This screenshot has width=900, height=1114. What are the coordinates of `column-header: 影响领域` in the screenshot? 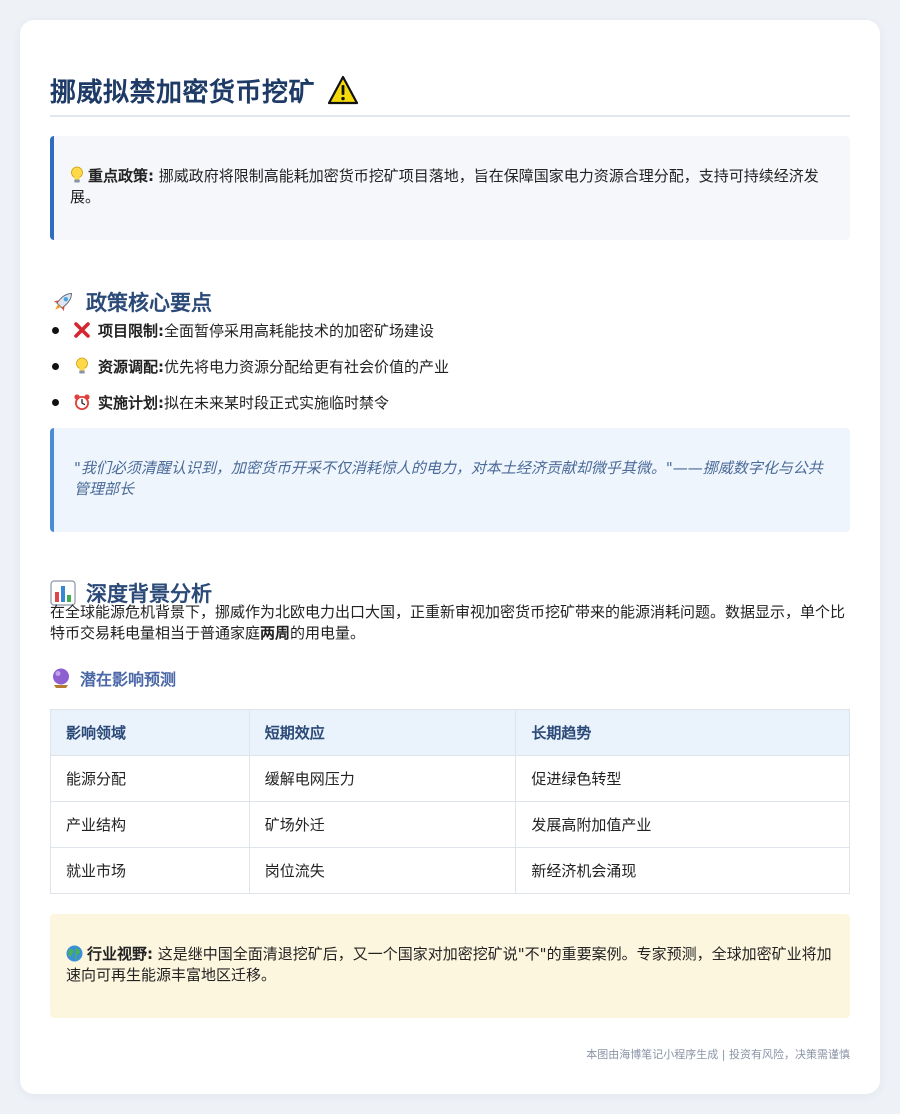 It's located at (150, 732).